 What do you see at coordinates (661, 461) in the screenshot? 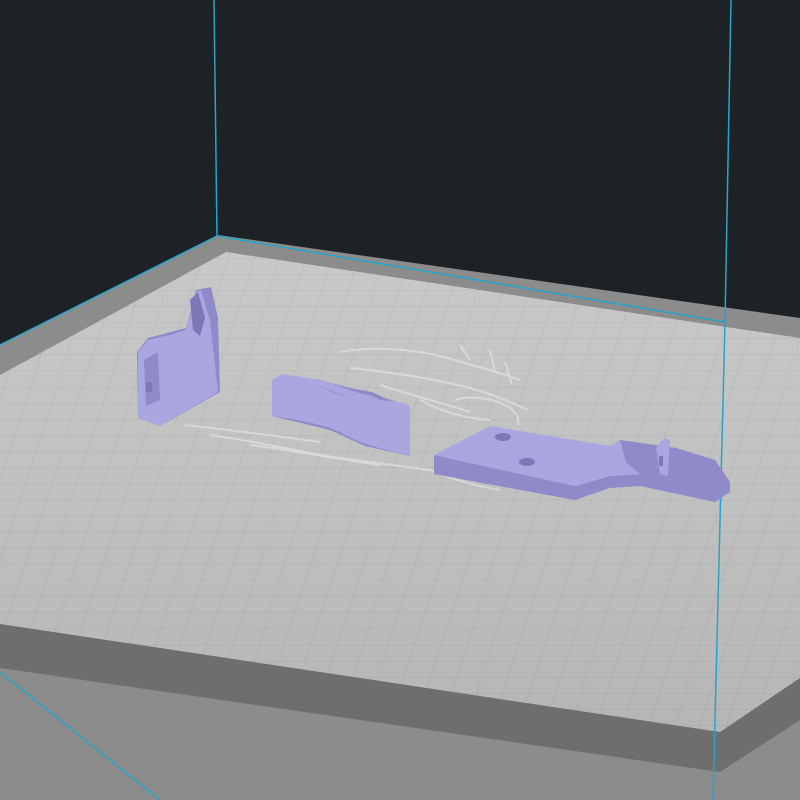
I see `model-mounting-plate-tab-hole` at bounding box center [661, 461].